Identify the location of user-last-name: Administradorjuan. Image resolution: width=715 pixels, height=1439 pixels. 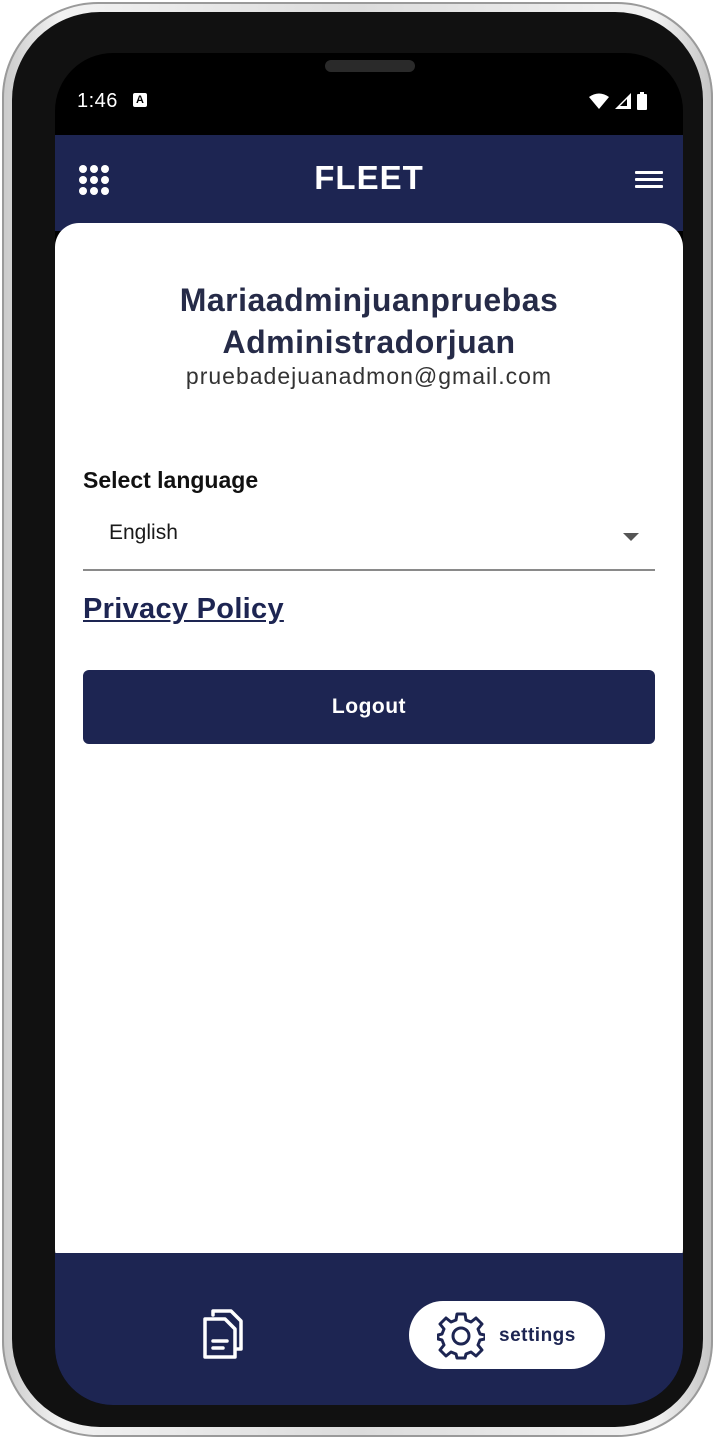
(369, 342).